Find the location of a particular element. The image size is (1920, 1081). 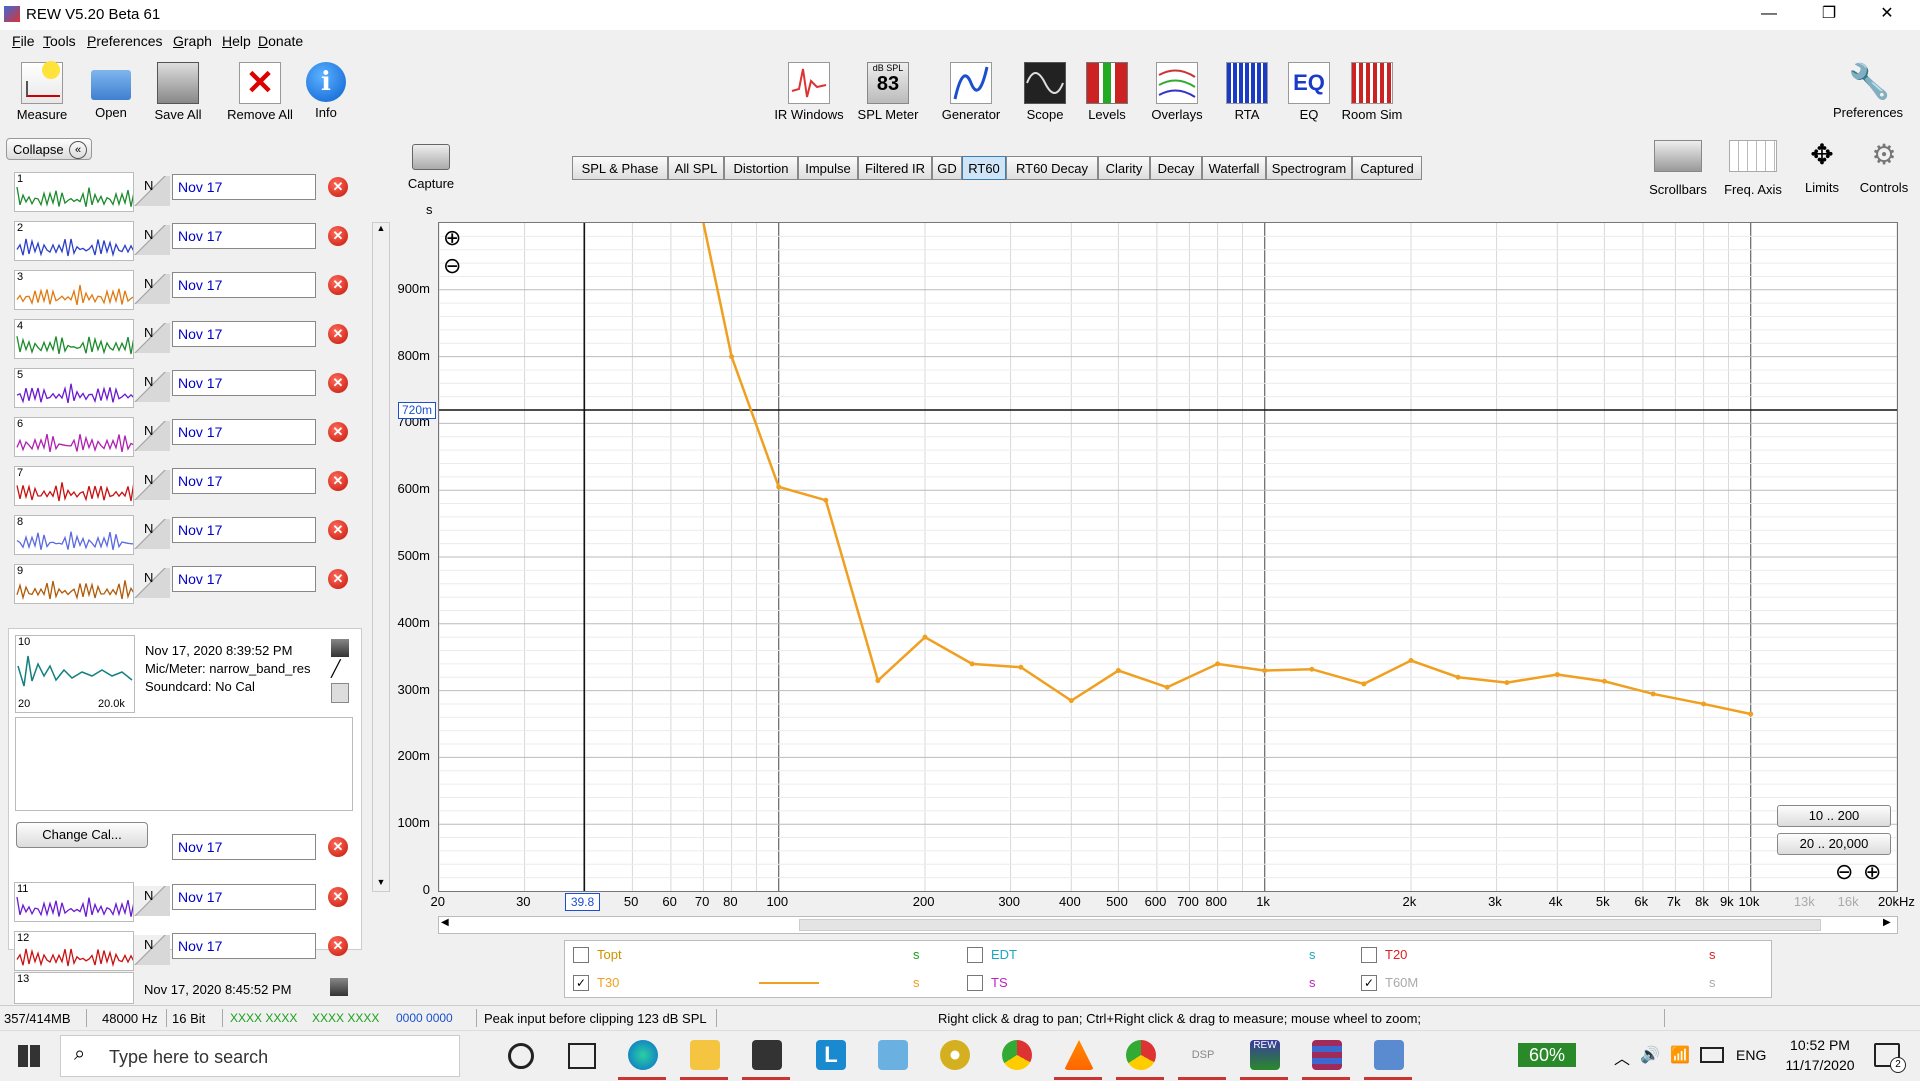

menu-tools: Tools is located at coordinates (59, 41).